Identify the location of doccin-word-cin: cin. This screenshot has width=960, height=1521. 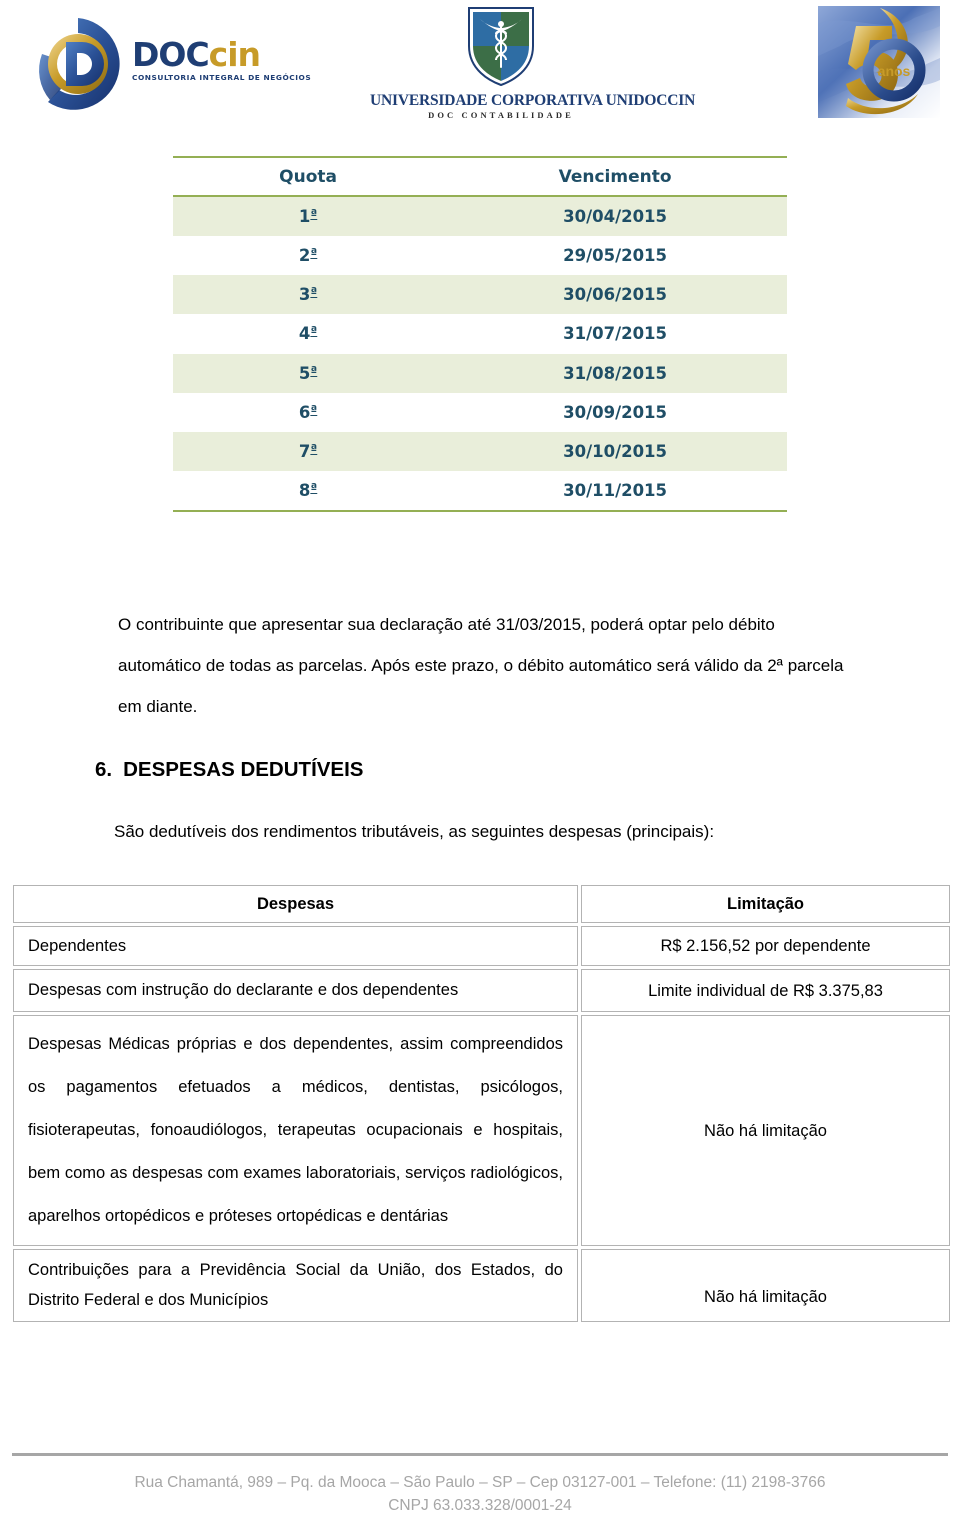
(234, 54).